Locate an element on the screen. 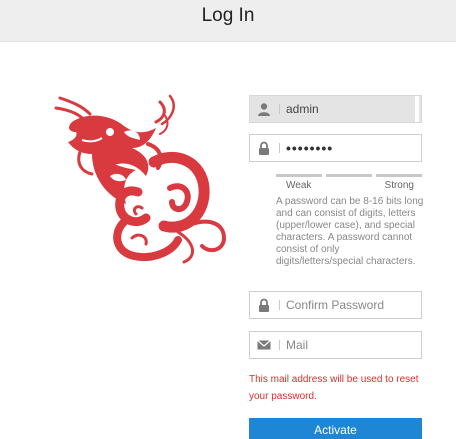 This screenshot has height=439, width=456. strength-weak-label: Weak is located at coordinates (299, 185).